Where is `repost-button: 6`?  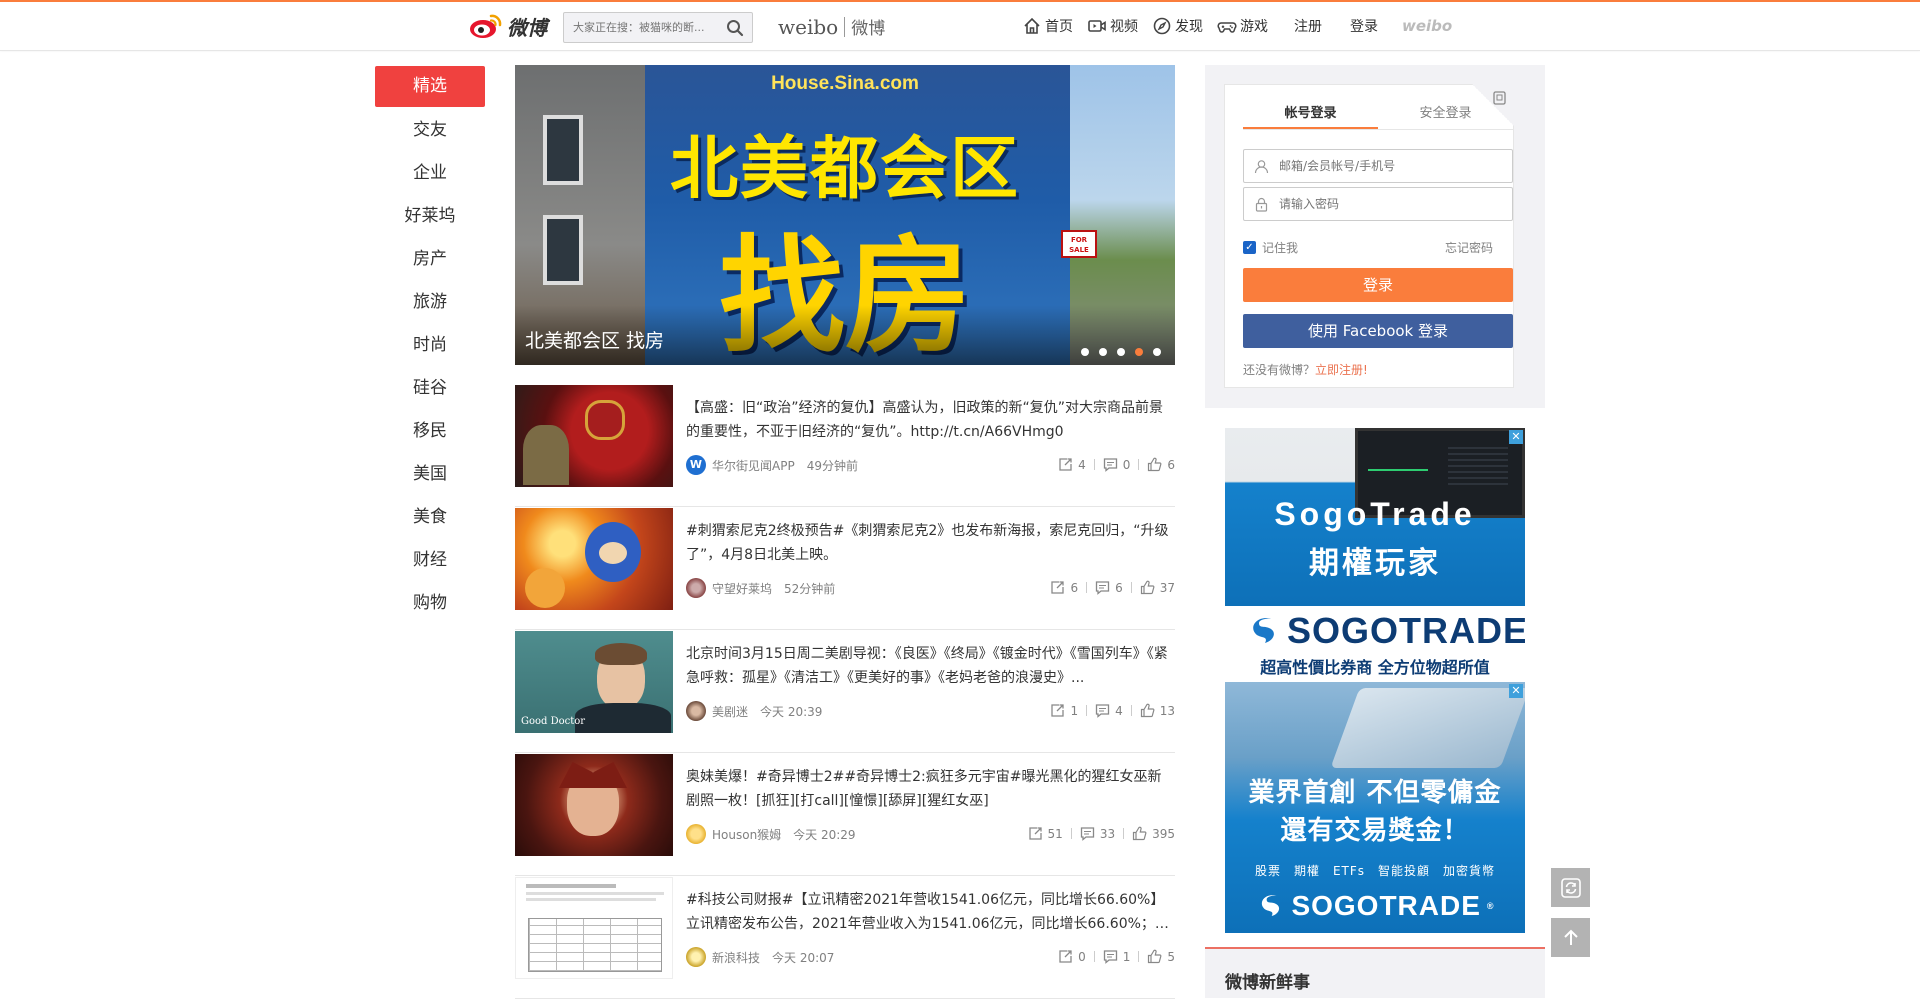 repost-button: 6 is located at coordinates (1064, 587).